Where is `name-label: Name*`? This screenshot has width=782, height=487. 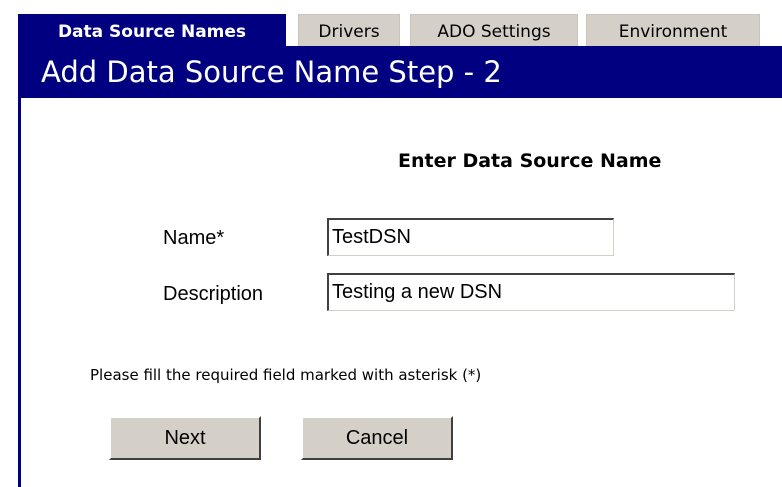
name-label: Name* is located at coordinates (194, 238).